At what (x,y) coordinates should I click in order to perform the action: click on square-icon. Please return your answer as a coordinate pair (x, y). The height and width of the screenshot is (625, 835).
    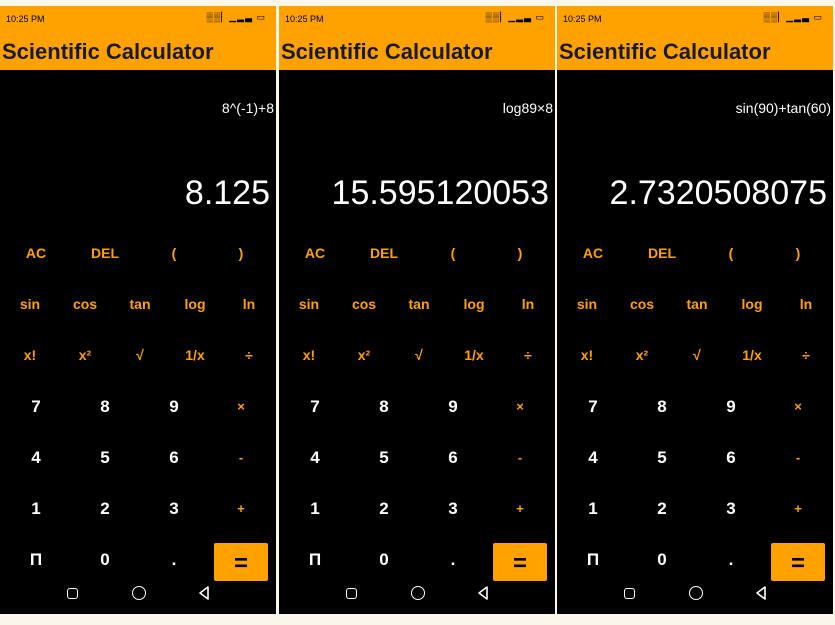
    Looking at the image, I should click on (629, 593).